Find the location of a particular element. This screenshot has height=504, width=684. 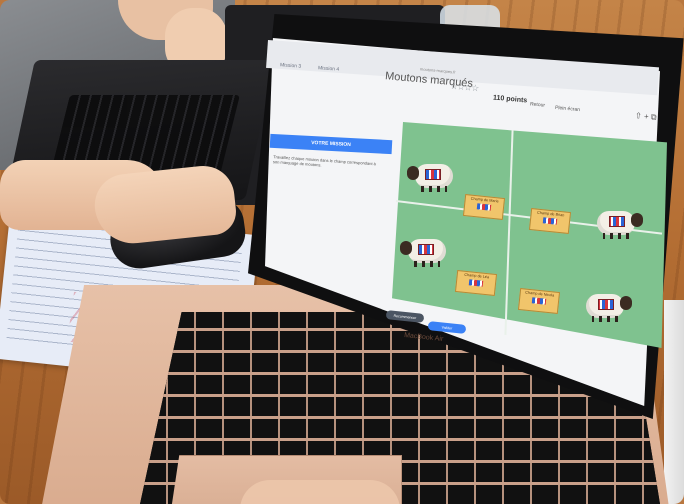

field-sign-1: Champ de Marie is located at coordinates (484, 207).